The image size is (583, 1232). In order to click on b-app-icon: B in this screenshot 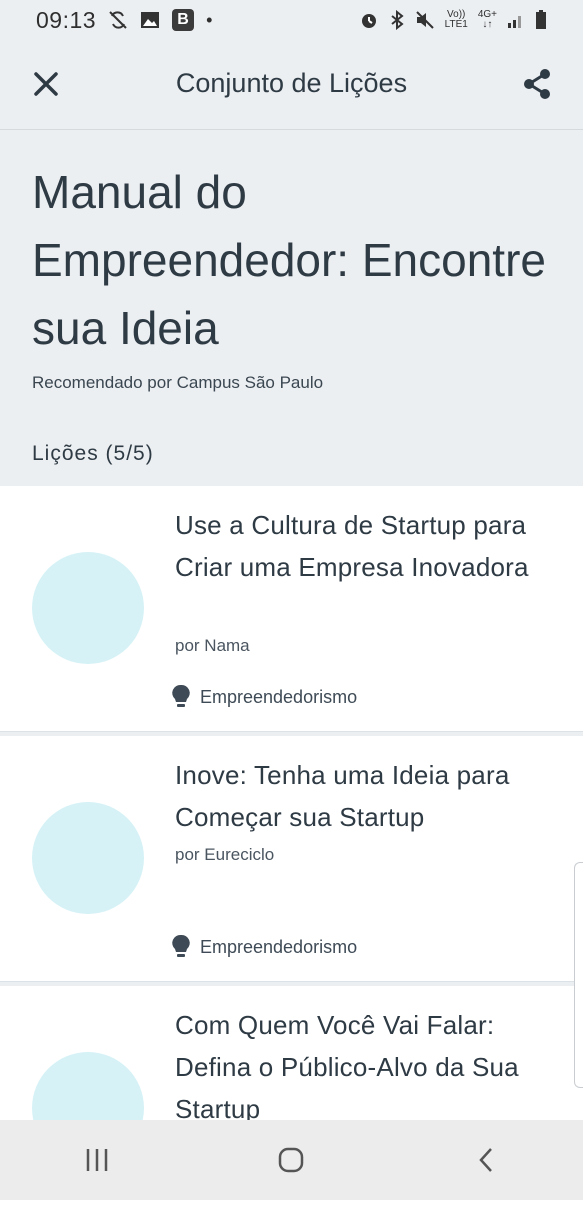, I will do `click(183, 20)`.